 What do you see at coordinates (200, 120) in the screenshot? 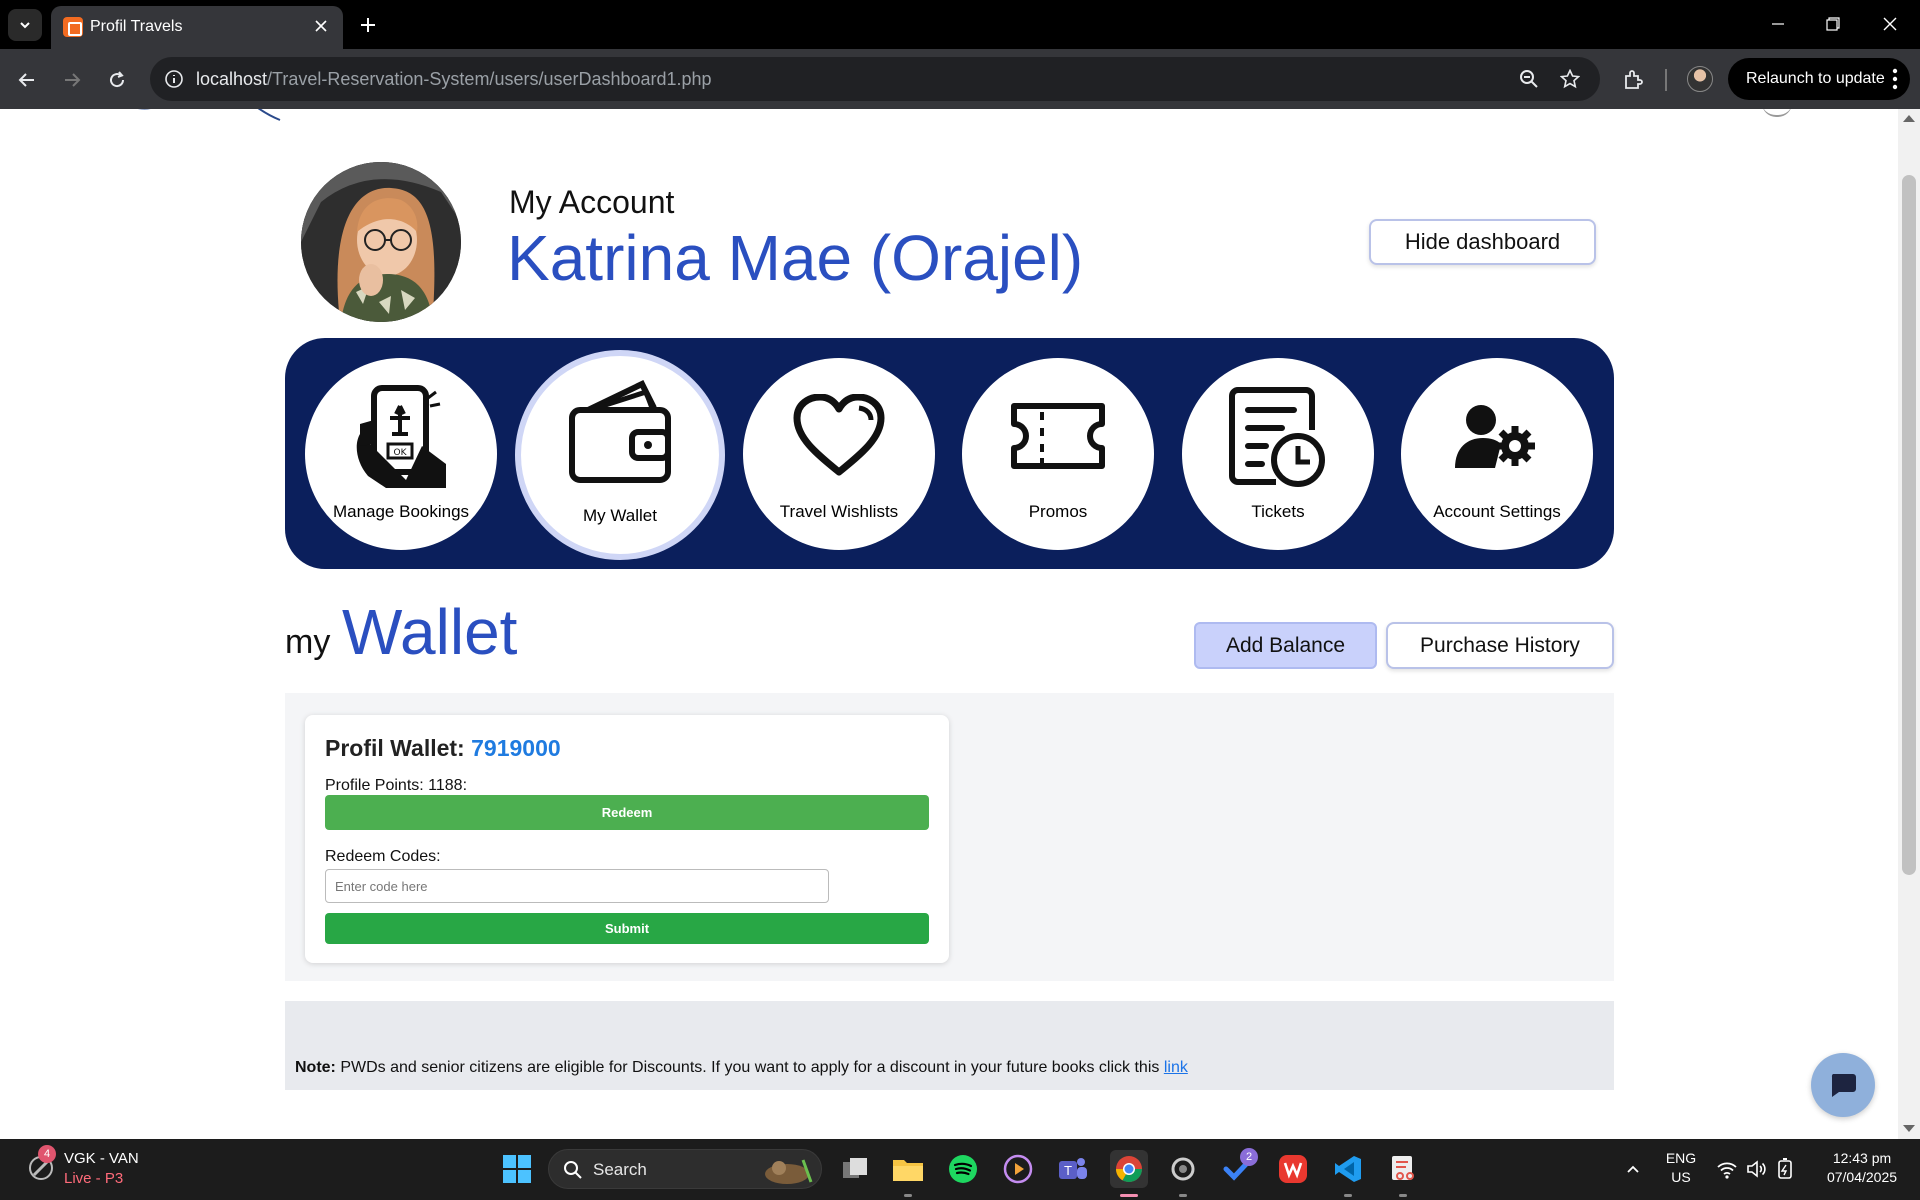
I see `site-logo` at bounding box center [200, 120].